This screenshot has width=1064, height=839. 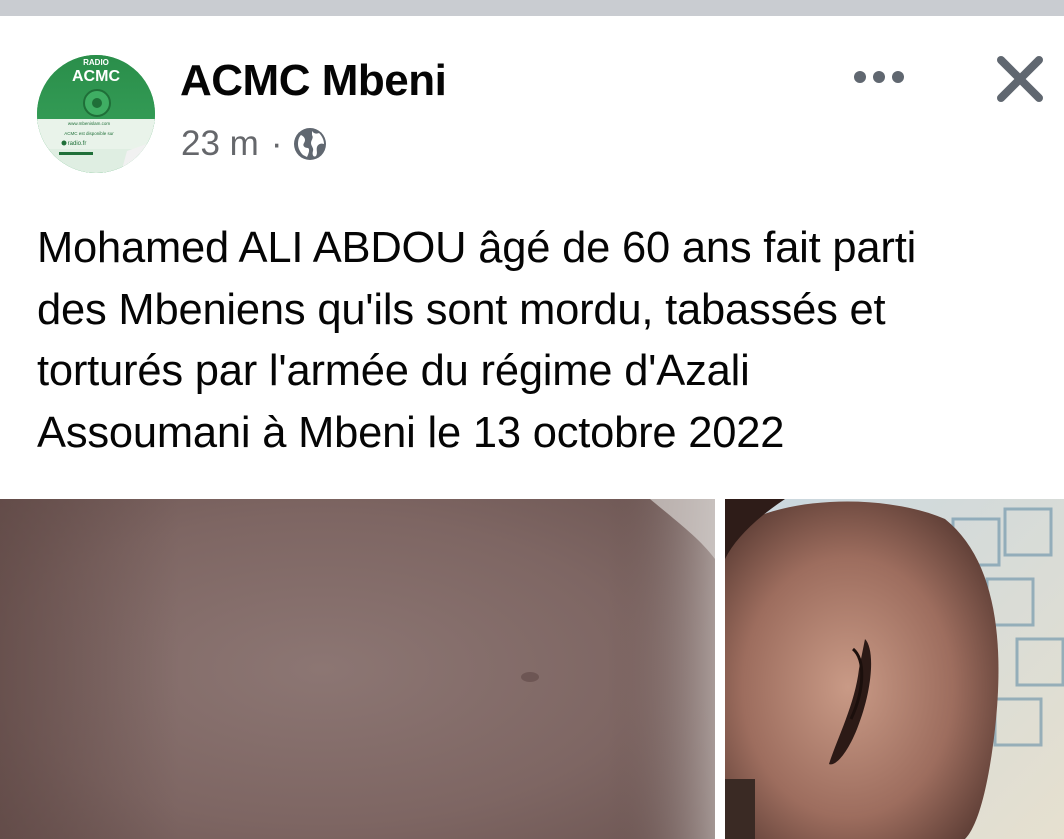 What do you see at coordinates (313, 81) in the screenshot?
I see `page-name: ACMC Mbeni` at bounding box center [313, 81].